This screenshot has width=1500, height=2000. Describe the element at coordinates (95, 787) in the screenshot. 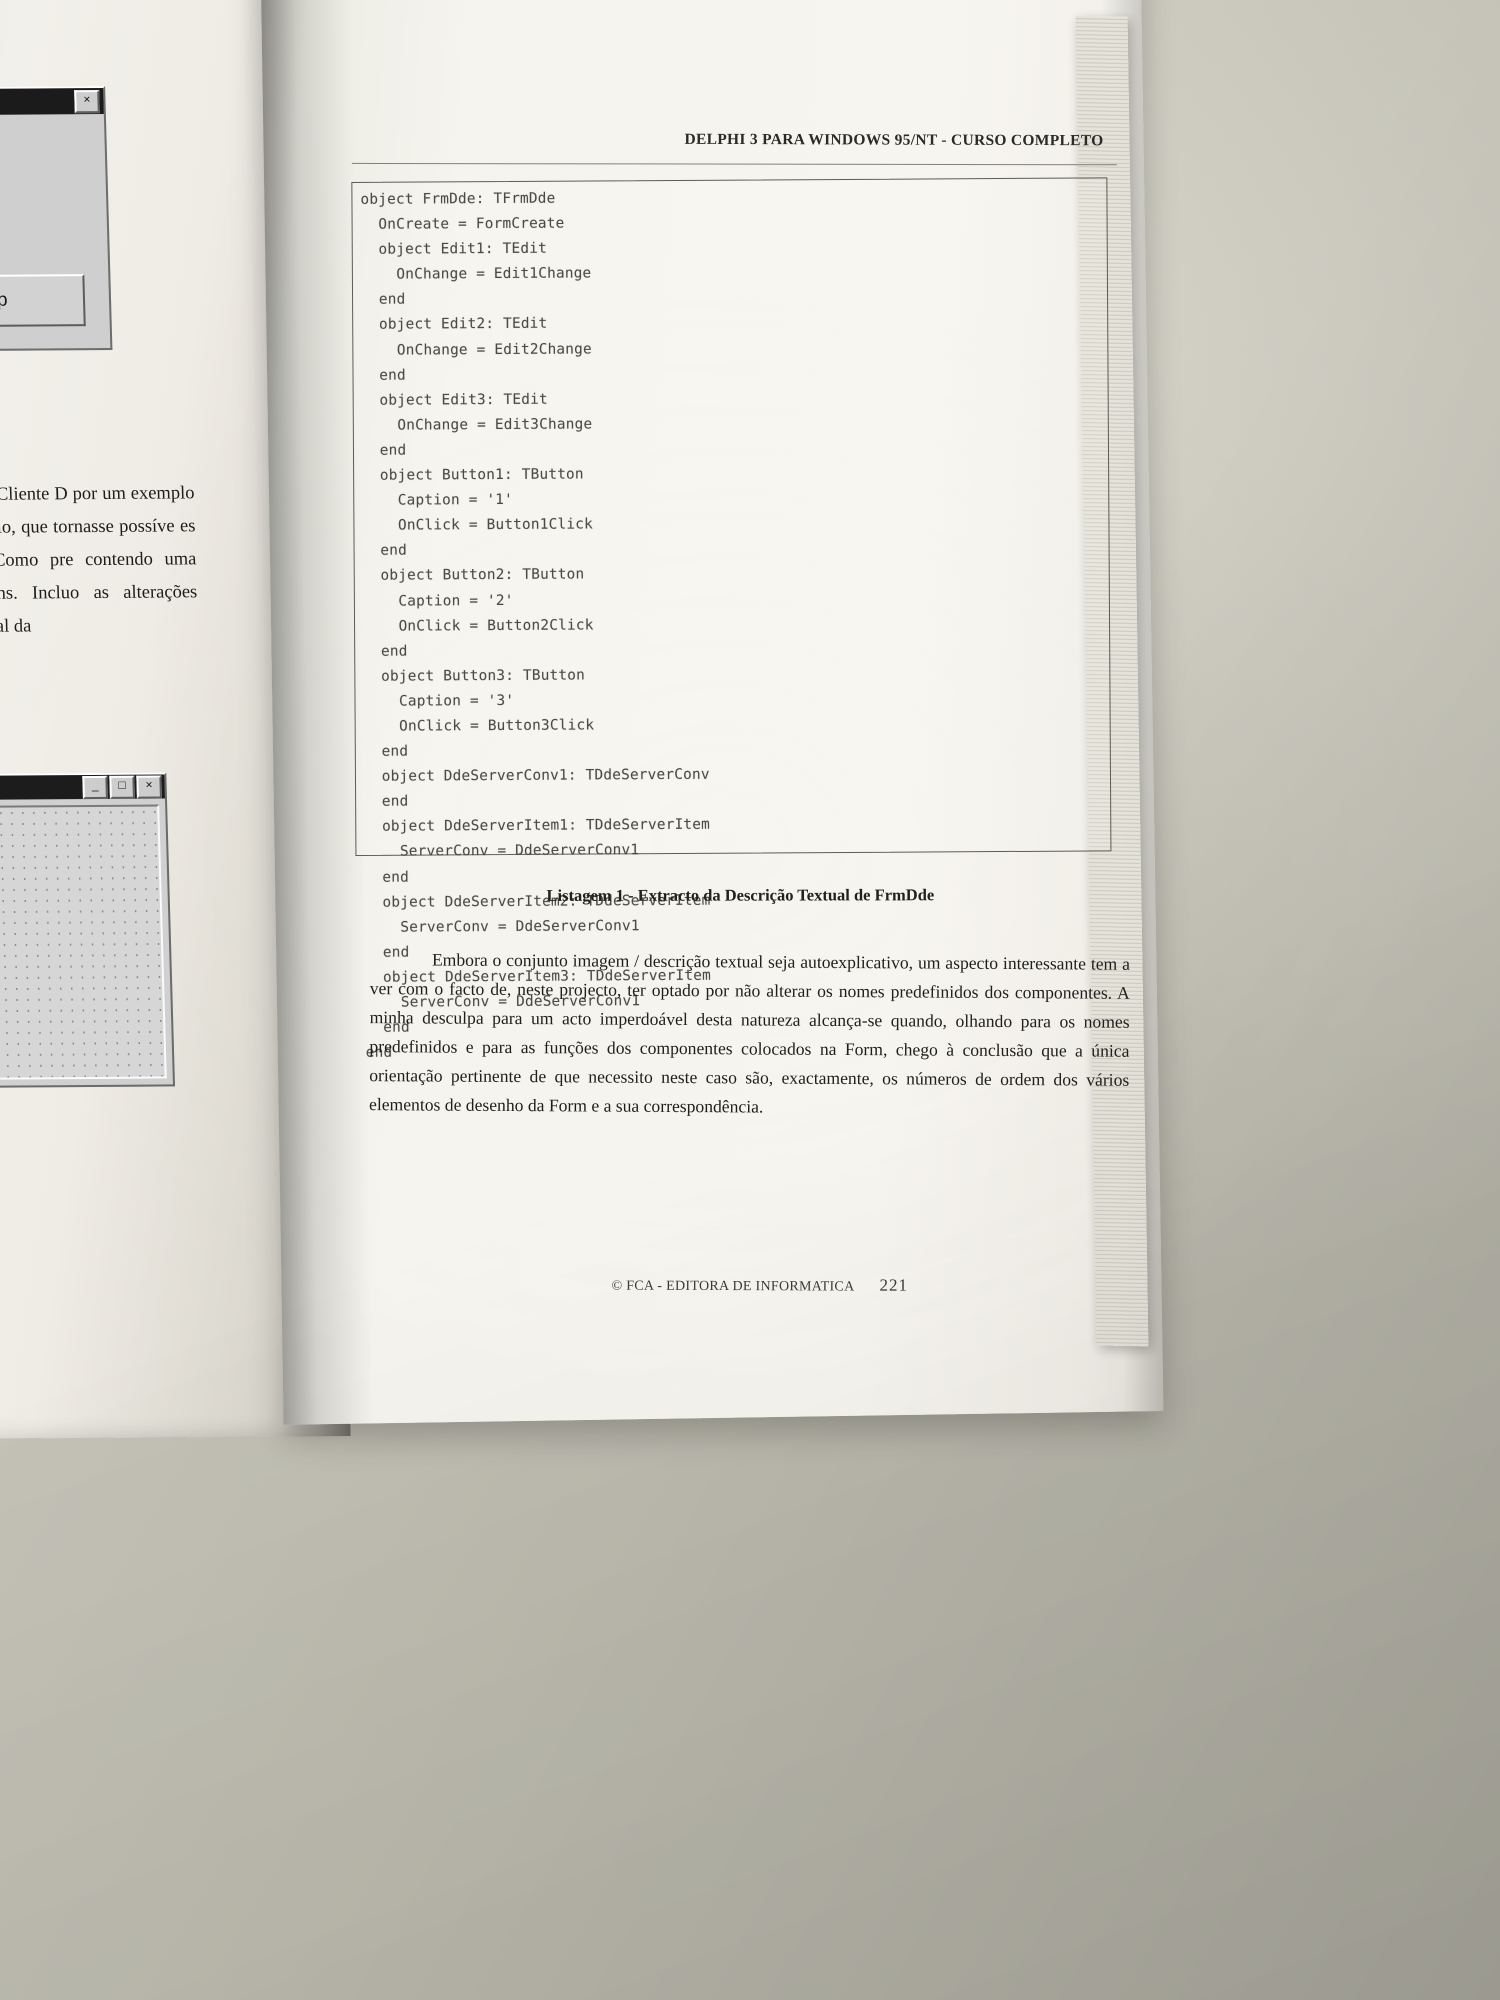

I see `minimize-icon: _` at that location.